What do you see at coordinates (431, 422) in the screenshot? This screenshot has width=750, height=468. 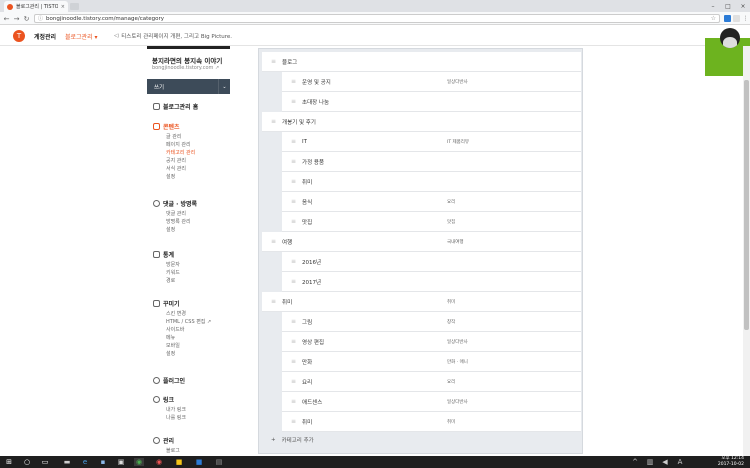 I see `subcategory-row: ≡ 취미 취미` at bounding box center [431, 422].